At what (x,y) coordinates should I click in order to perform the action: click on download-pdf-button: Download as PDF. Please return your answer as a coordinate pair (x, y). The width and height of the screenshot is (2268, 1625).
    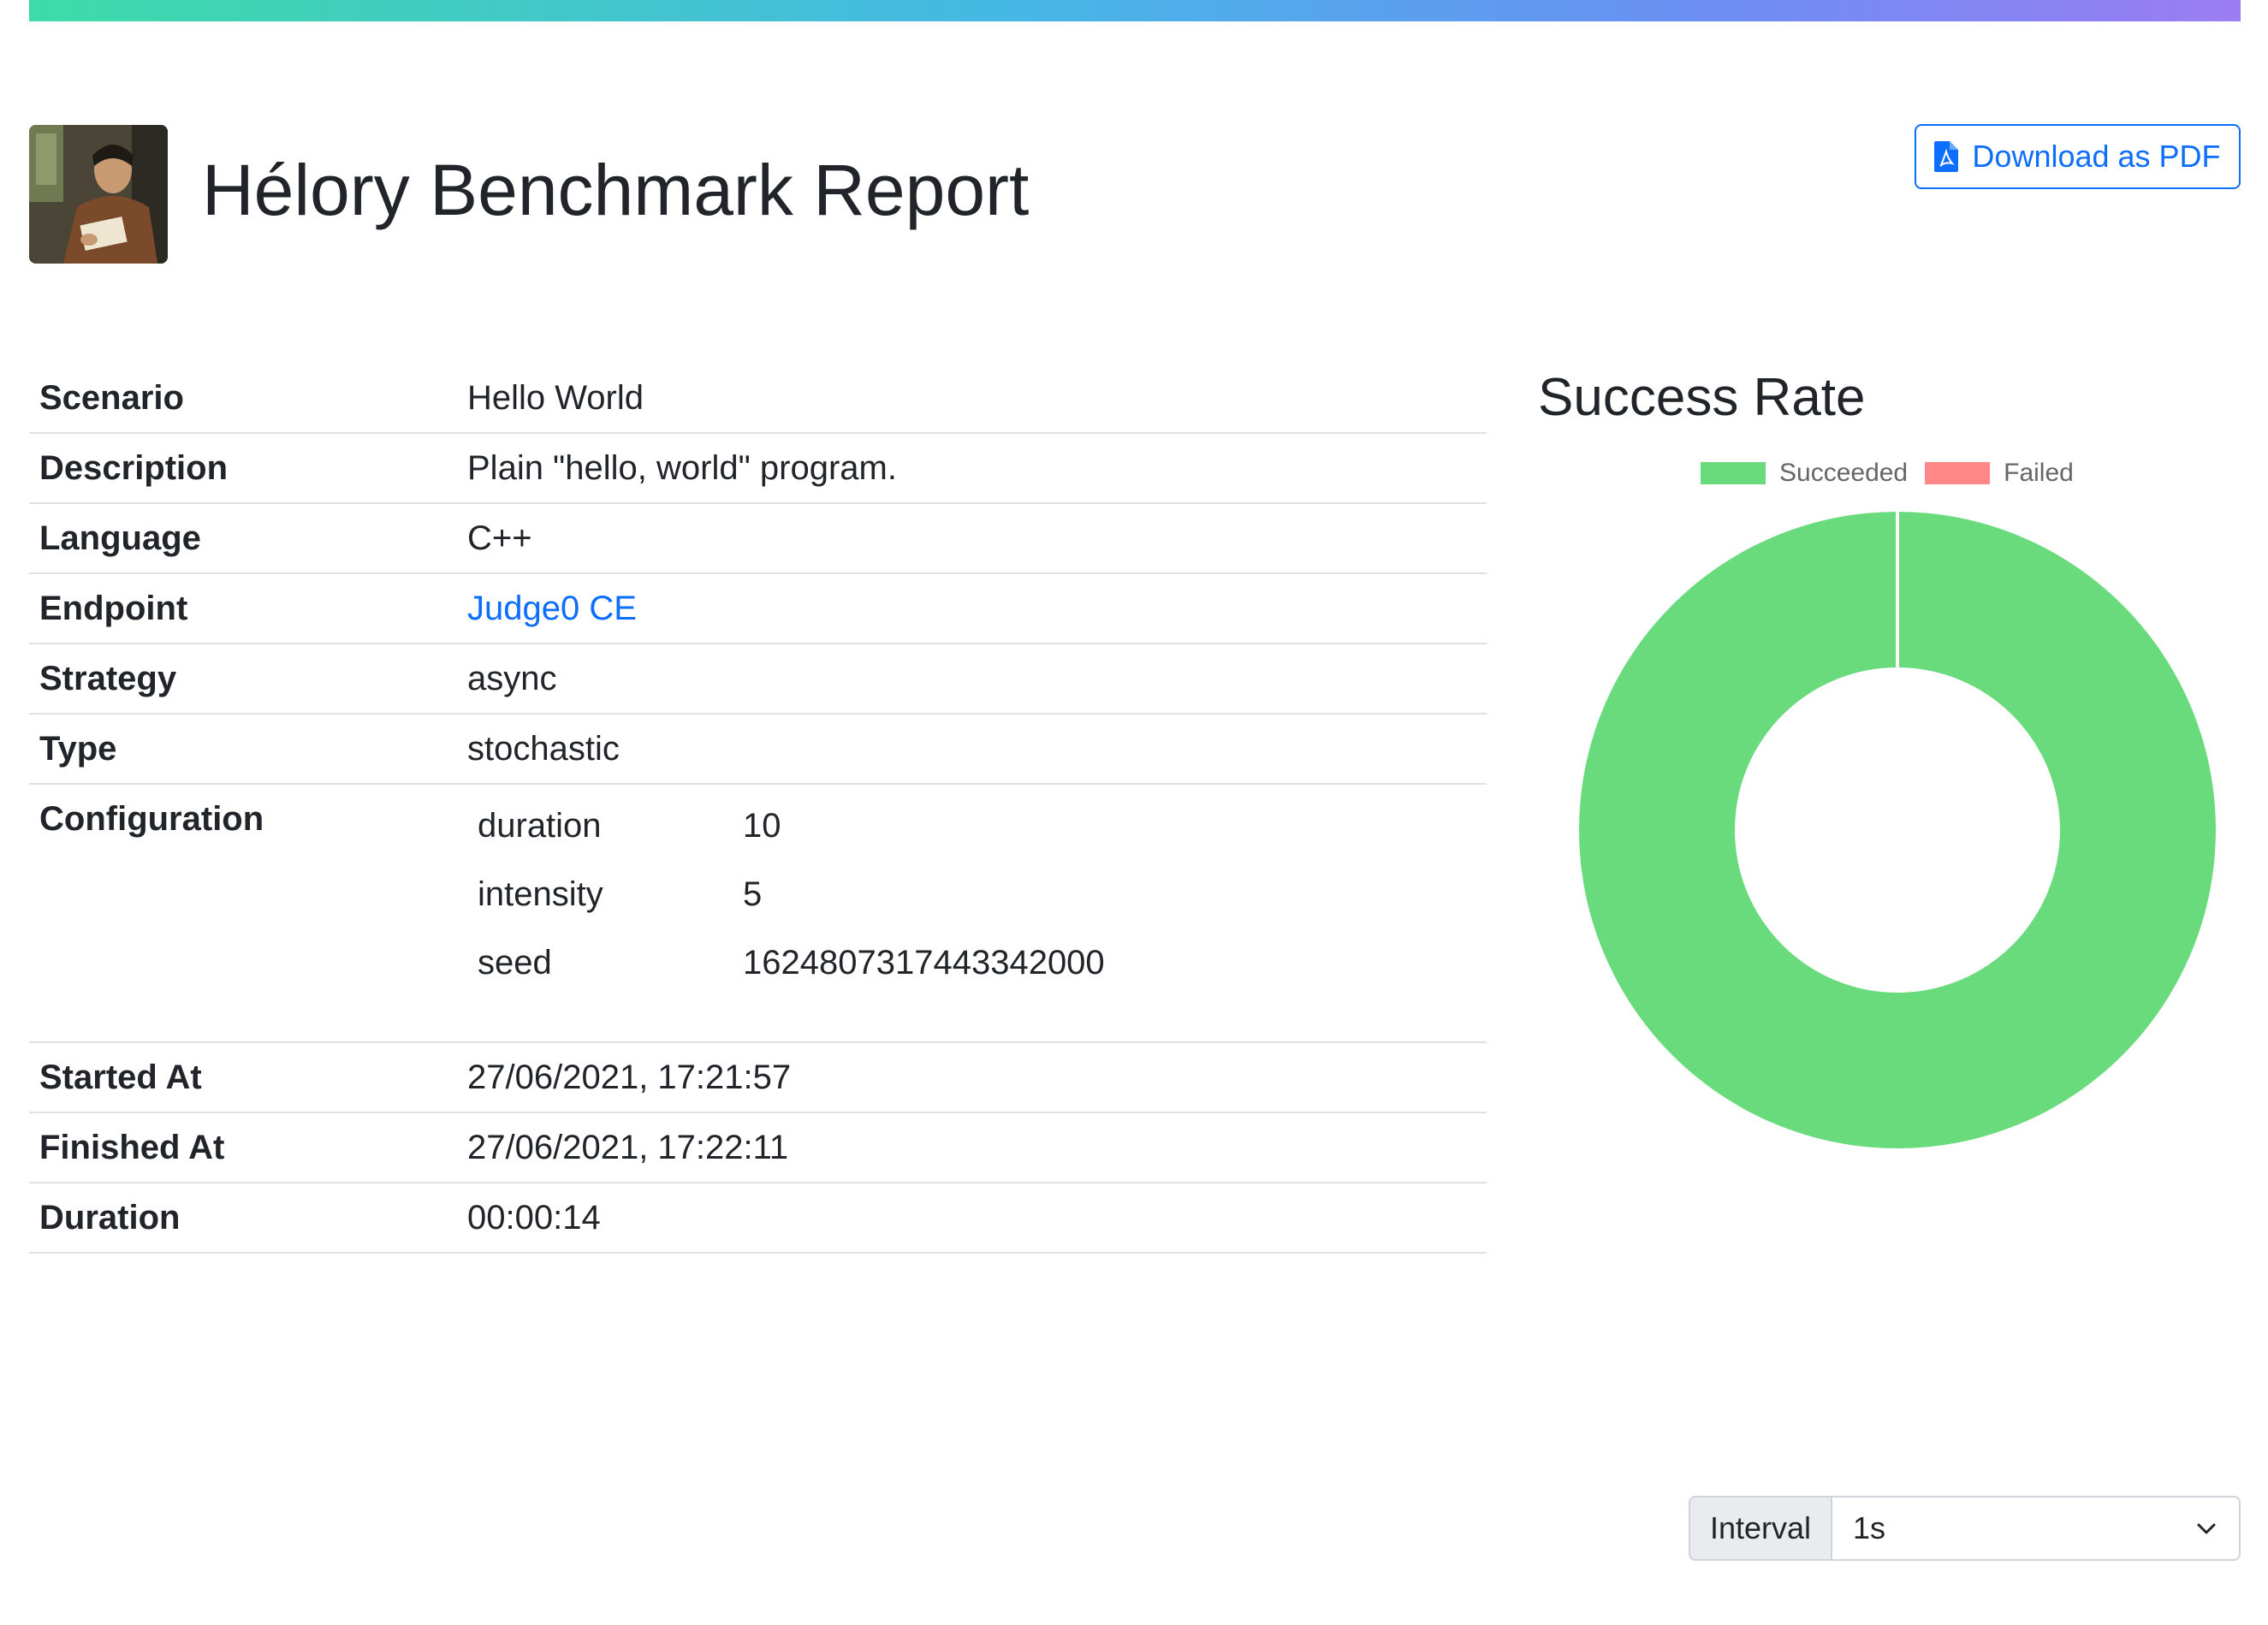
    Looking at the image, I should click on (2078, 157).